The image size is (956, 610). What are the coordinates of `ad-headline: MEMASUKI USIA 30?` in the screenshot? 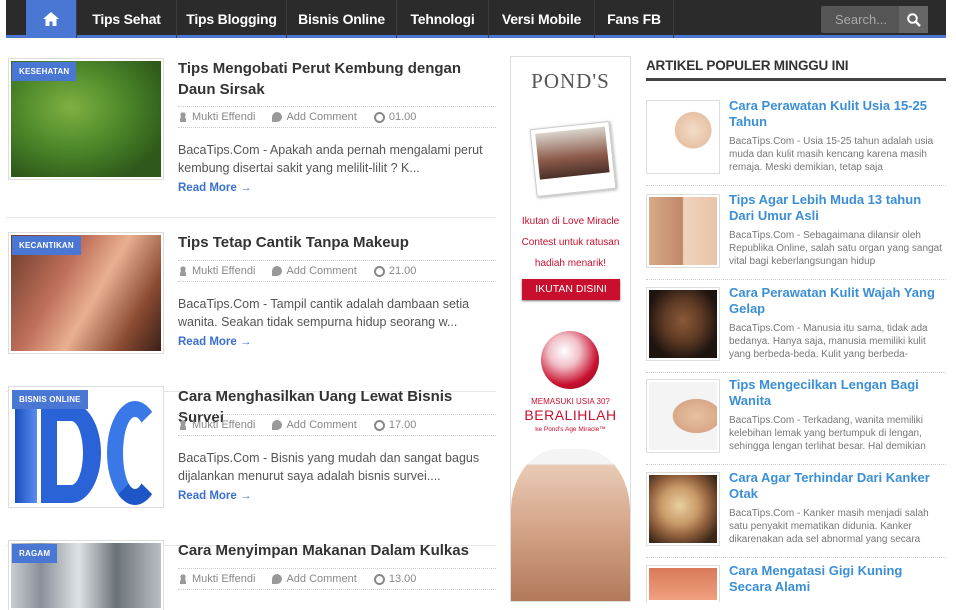 It's located at (570, 401).